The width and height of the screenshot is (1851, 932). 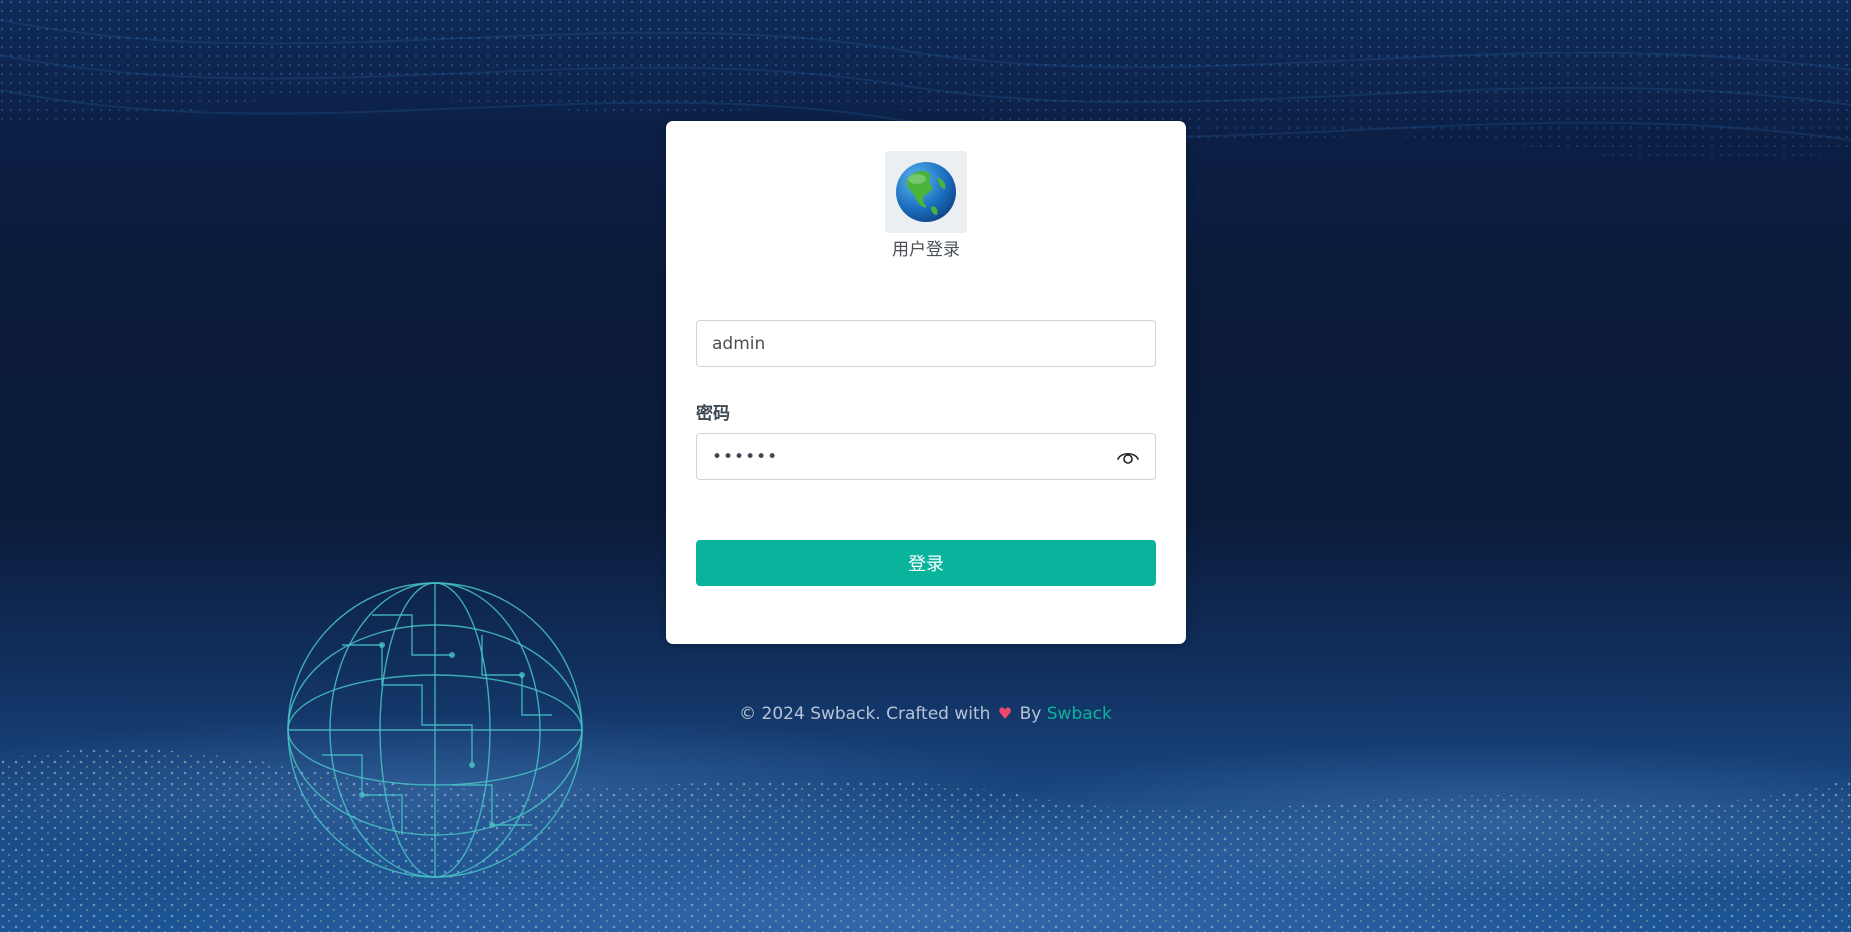 I want to click on footer-by: By, so click(x=1030, y=714).